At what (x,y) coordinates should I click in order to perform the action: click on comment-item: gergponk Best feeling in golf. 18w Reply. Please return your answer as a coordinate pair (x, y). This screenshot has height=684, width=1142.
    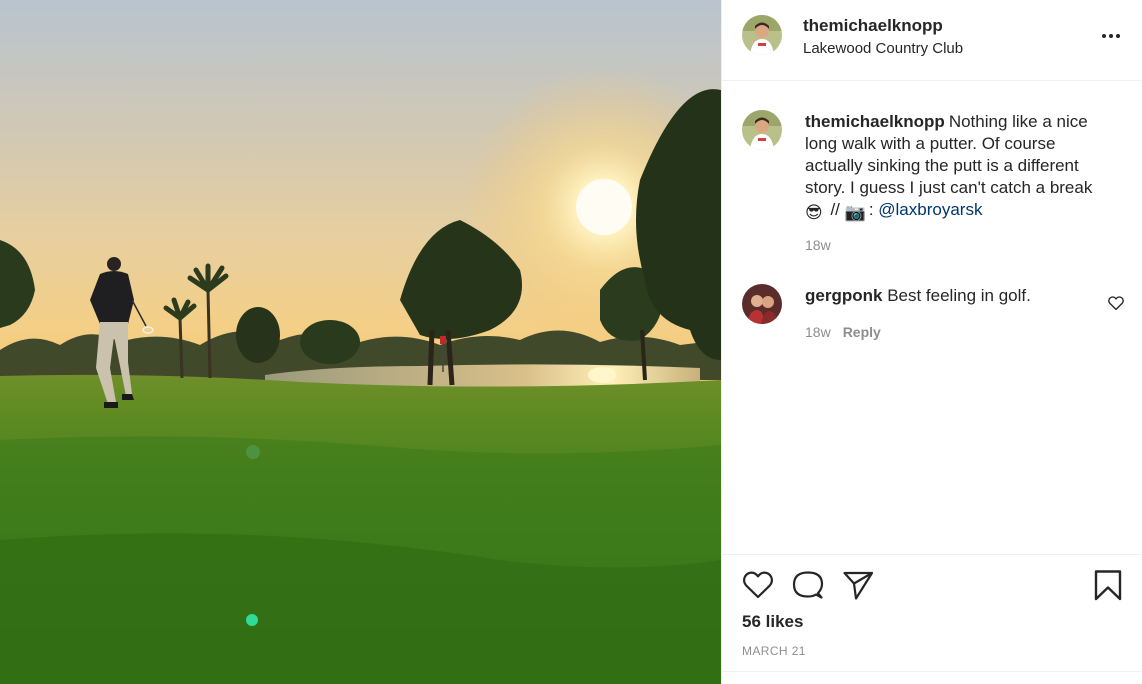
    Looking at the image, I should click on (933, 314).